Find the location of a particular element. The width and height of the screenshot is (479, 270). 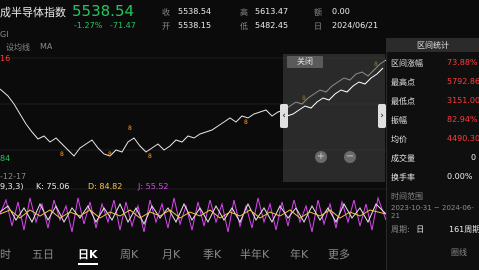

overlay-line-svg is located at coordinates (335, 92).